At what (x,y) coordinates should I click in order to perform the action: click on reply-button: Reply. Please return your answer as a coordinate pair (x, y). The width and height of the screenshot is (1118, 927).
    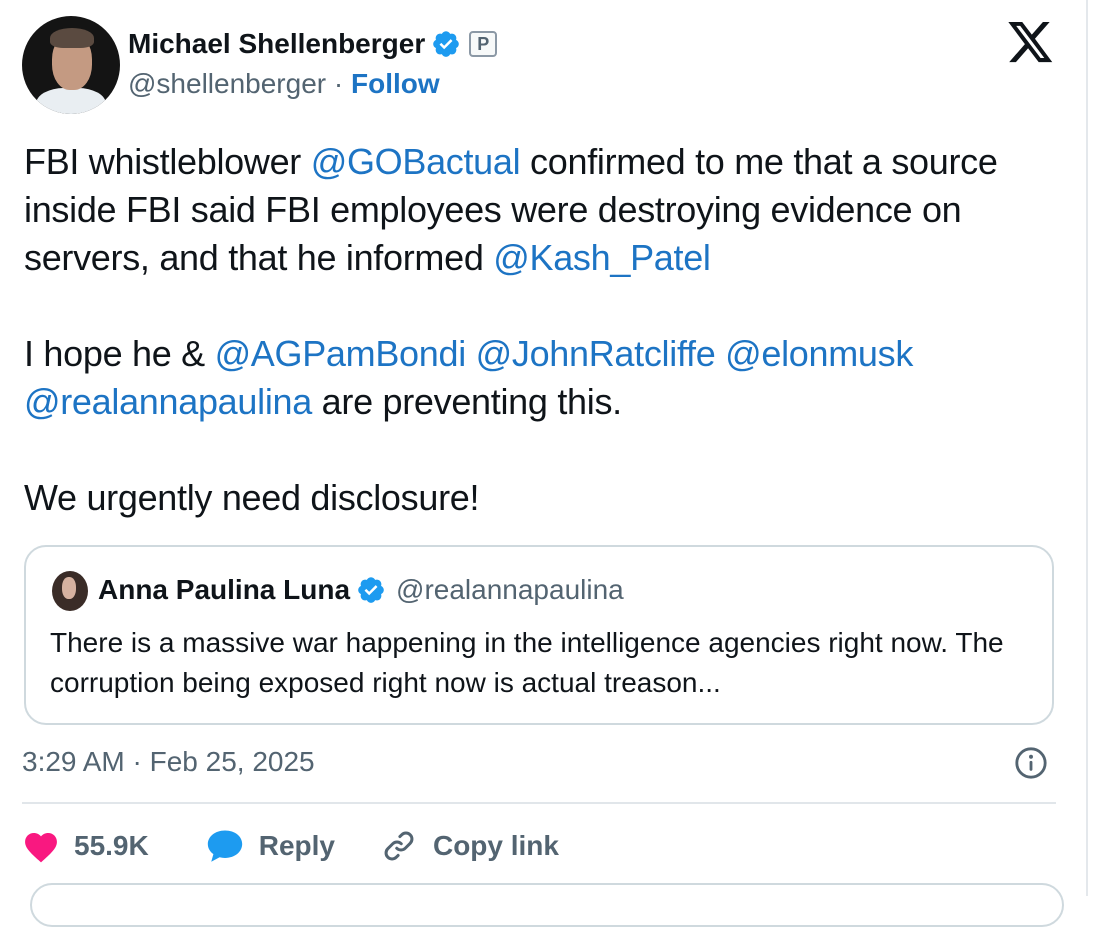
    Looking at the image, I should click on (270, 846).